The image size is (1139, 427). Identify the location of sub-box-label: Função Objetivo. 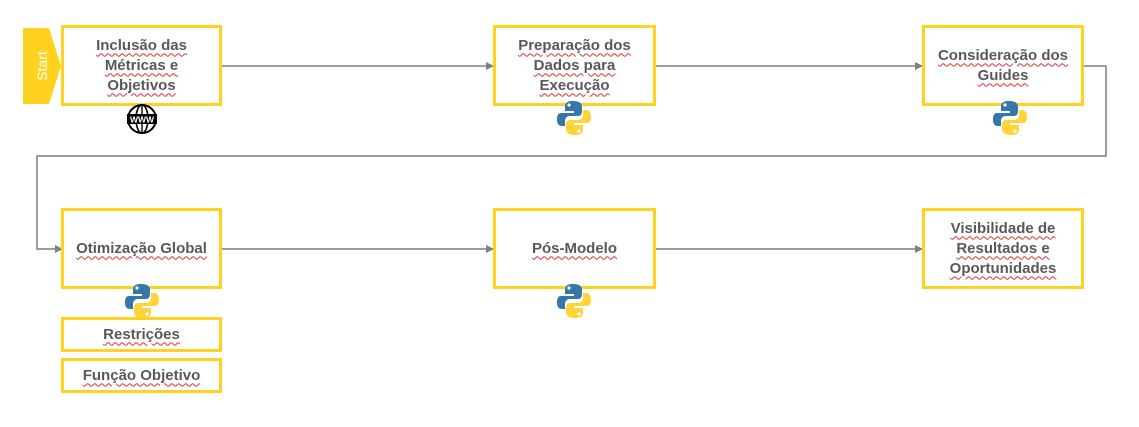
(141, 375).